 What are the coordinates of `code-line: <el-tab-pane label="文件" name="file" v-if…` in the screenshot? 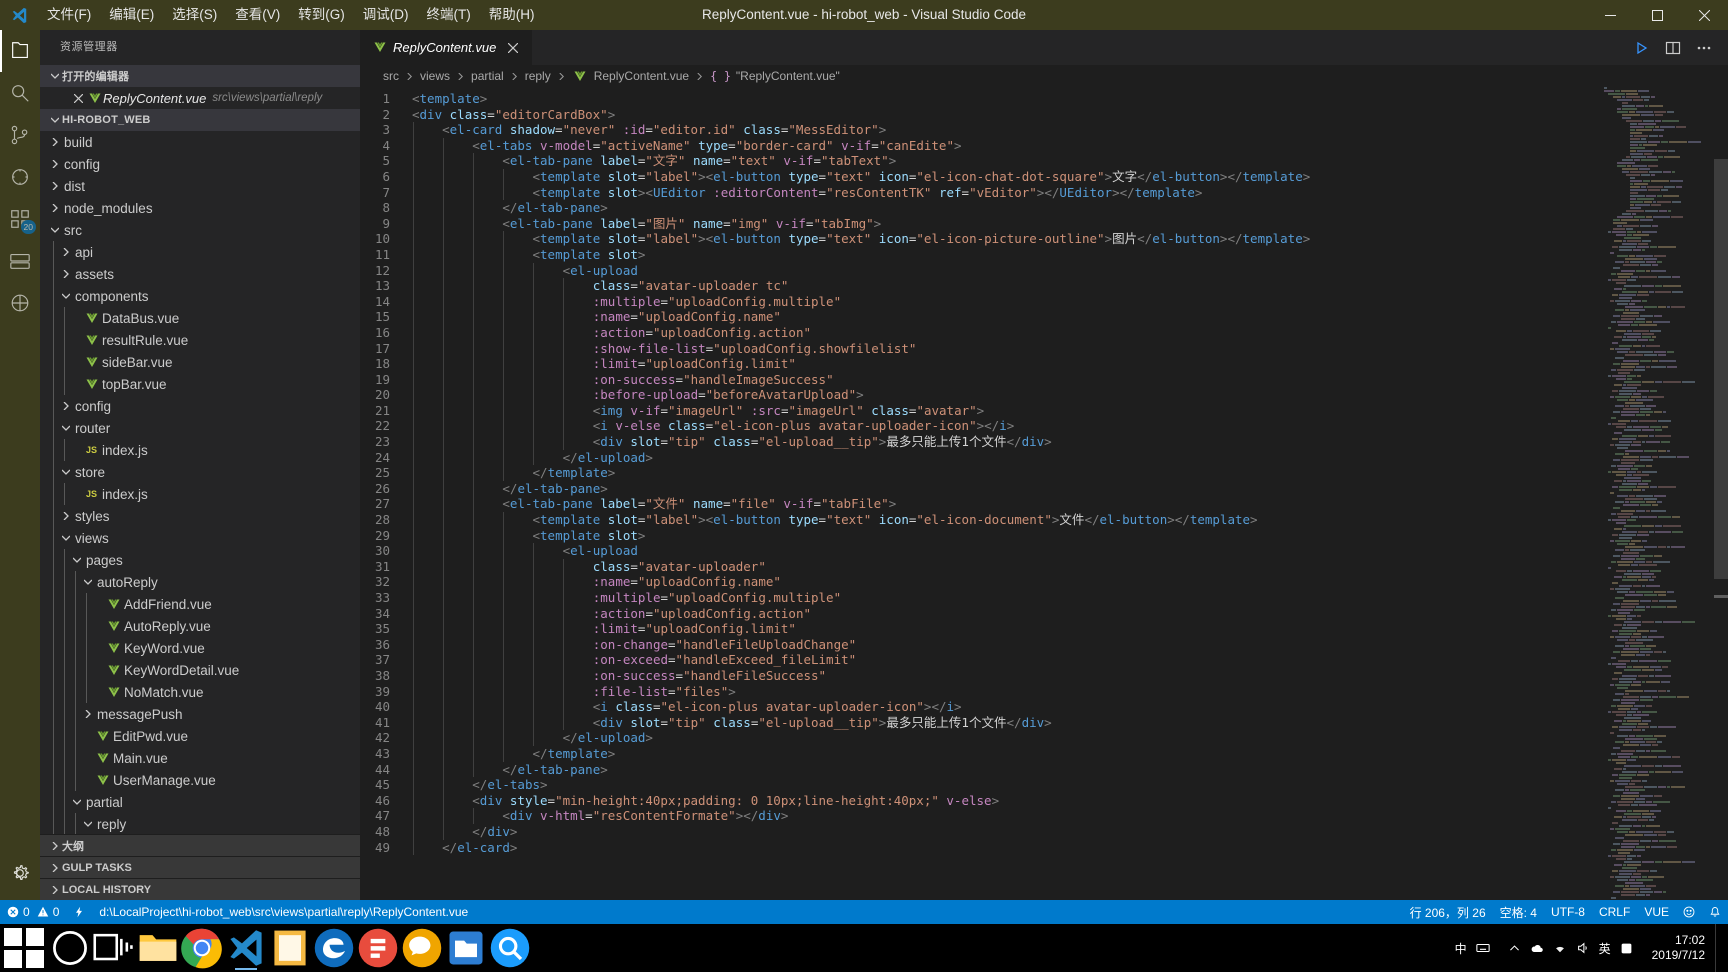 It's located at (1070, 504).